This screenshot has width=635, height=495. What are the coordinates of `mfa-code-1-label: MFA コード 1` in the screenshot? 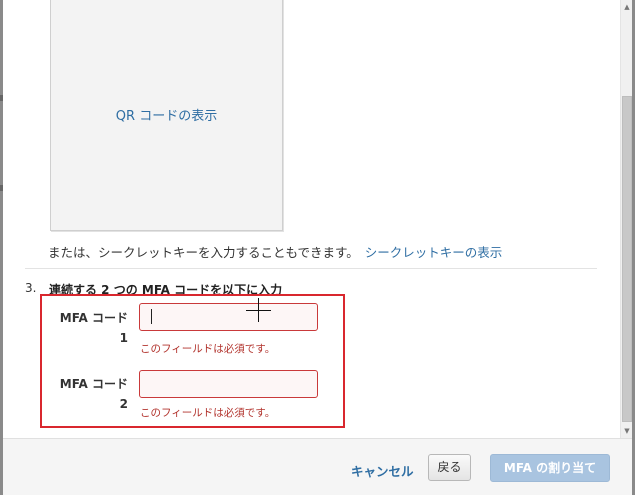 It's located at (93, 328).